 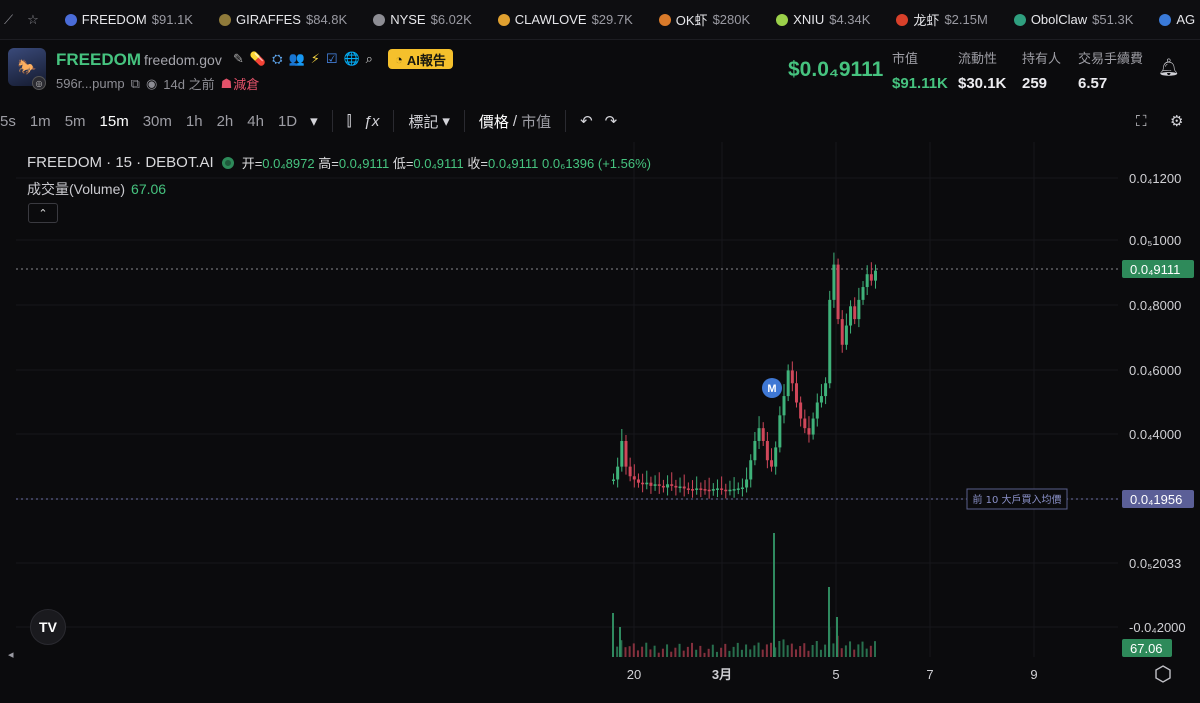 What do you see at coordinates (422, 19) in the screenshot?
I see `ticker-item: NYSE $6.02K` at bounding box center [422, 19].